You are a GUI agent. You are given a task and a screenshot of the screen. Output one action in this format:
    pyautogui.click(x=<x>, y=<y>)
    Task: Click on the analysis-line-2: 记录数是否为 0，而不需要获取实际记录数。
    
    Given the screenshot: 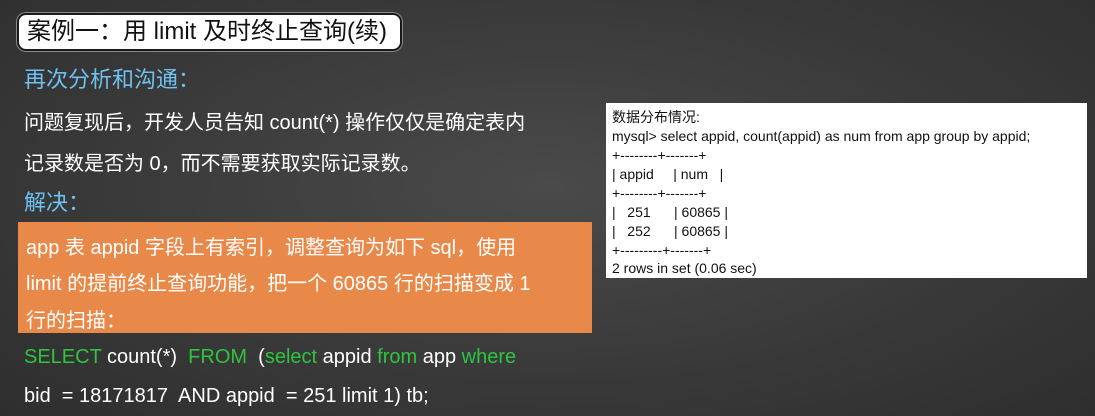 What is the action you would take?
    pyautogui.click(x=222, y=164)
    